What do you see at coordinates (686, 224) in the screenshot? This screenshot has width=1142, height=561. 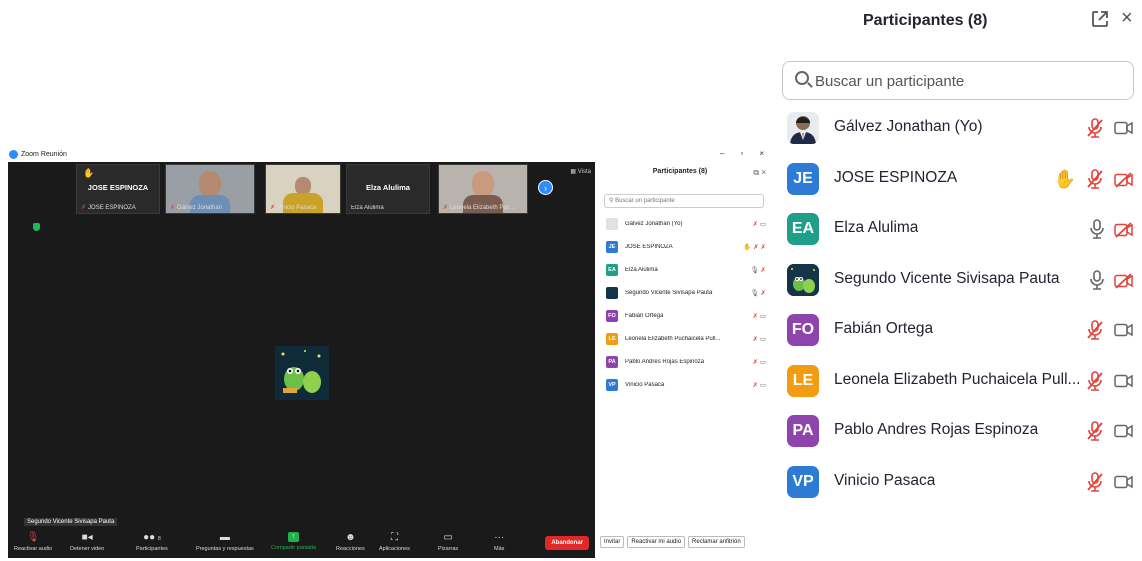 I see `small-panel-row: Gálvez Jonathan (Yo) ✗ ▭` at bounding box center [686, 224].